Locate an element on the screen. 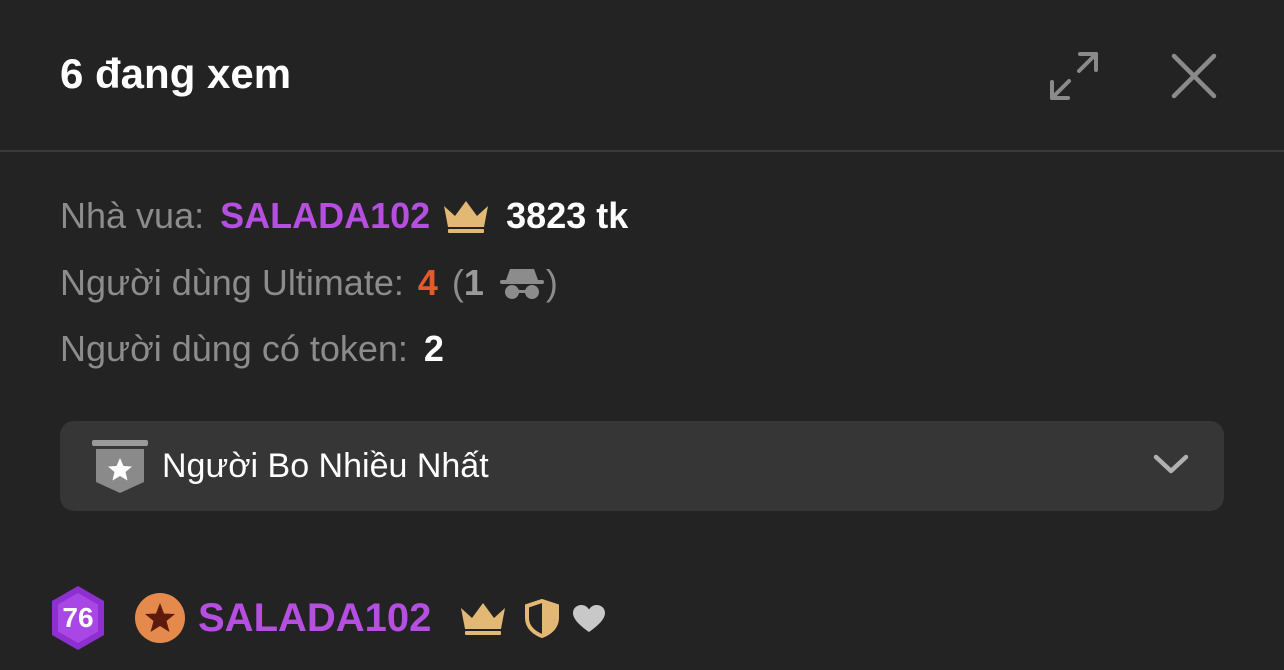 The width and height of the screenshot is (1284, 670). token-users-label: Người dùng có token: is located at coordinates (234, 348).